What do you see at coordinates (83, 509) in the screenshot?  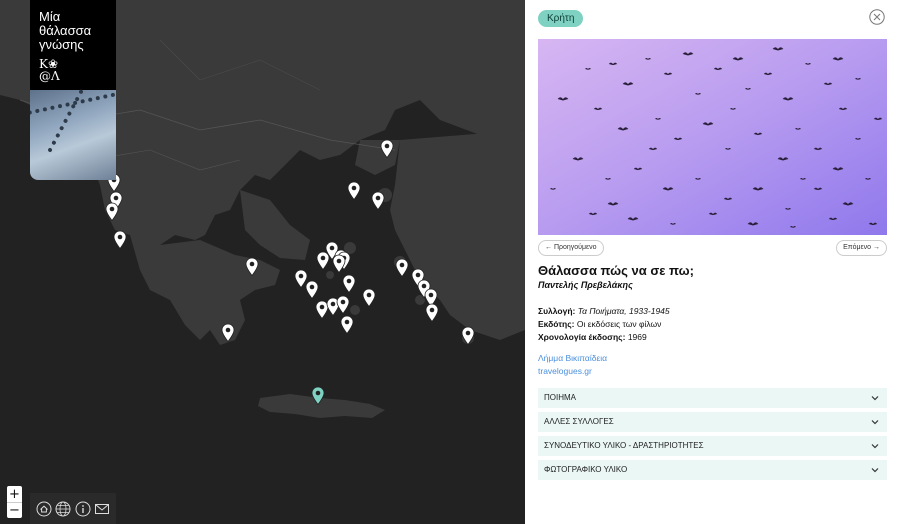 I see `info-icon` at bounding box center [83, 509].